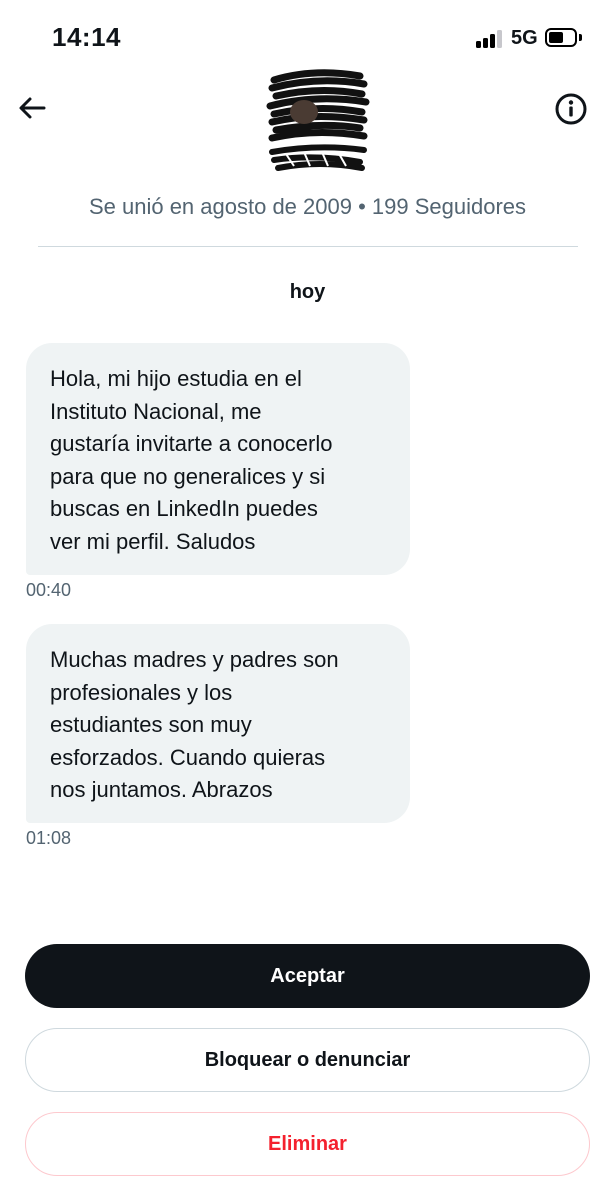 The width and height of the screenshot is (615, 1200). What do you see at coordinates (32, 108) in the screenshot?
I see `arrow-left-icon` at bounding box center [32, 108].